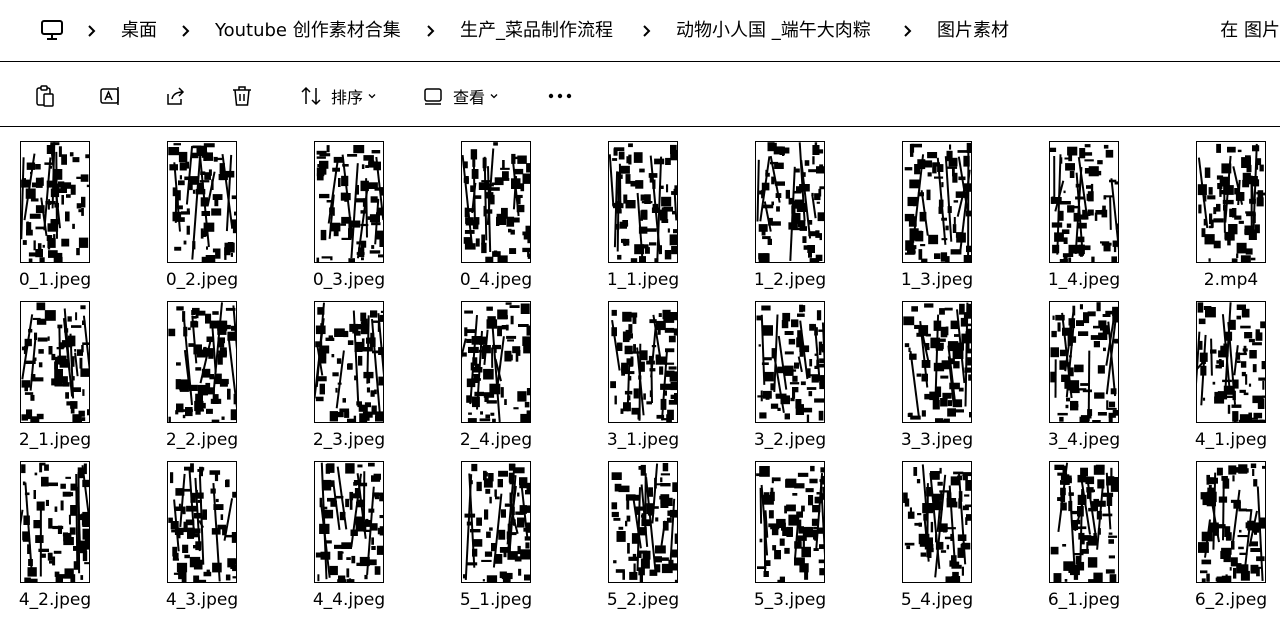  Describe the element at coordinates (433, 96) in the screenshot. I see `view-icon` at that location.